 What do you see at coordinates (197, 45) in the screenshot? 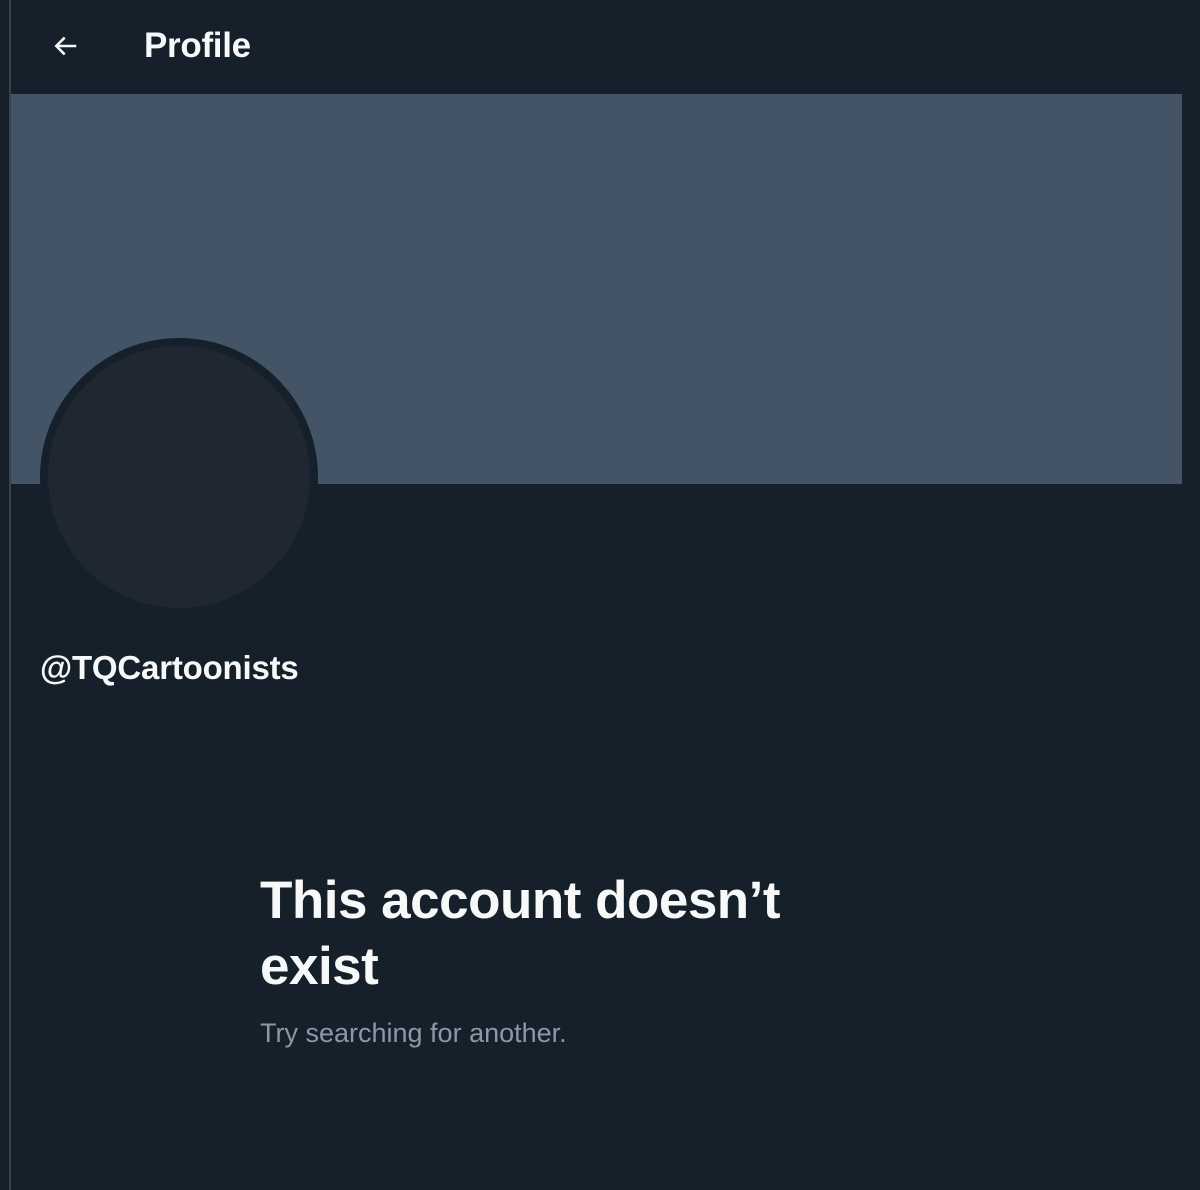
I see `page-title: Profile` at bounding box center [197, 45].